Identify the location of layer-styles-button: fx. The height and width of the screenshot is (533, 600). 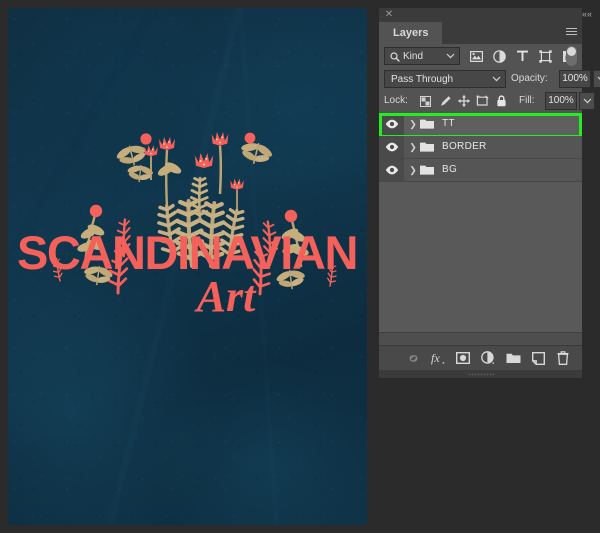
(438, 358).